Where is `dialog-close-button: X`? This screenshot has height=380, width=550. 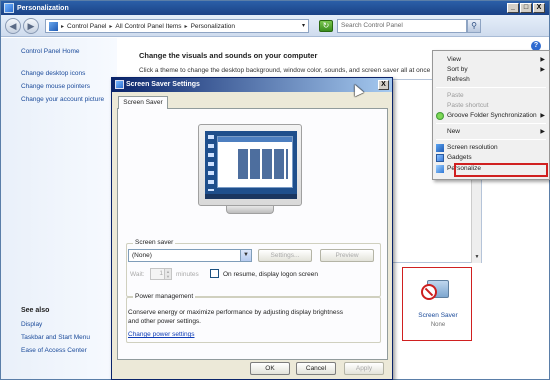 dialog-close-button: X is located at coordinates (383, 85).